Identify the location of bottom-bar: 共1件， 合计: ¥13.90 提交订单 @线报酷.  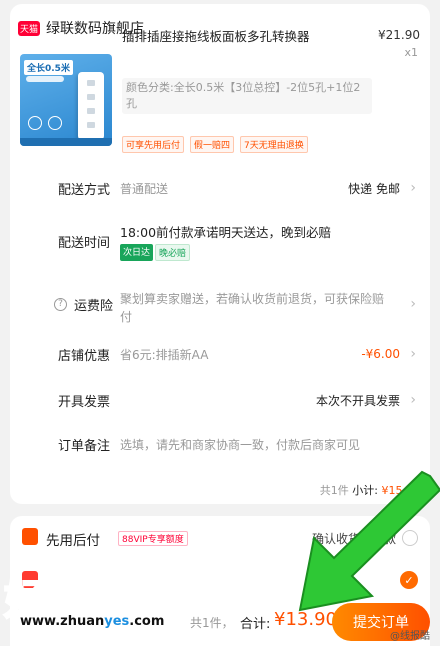
(220, 622).